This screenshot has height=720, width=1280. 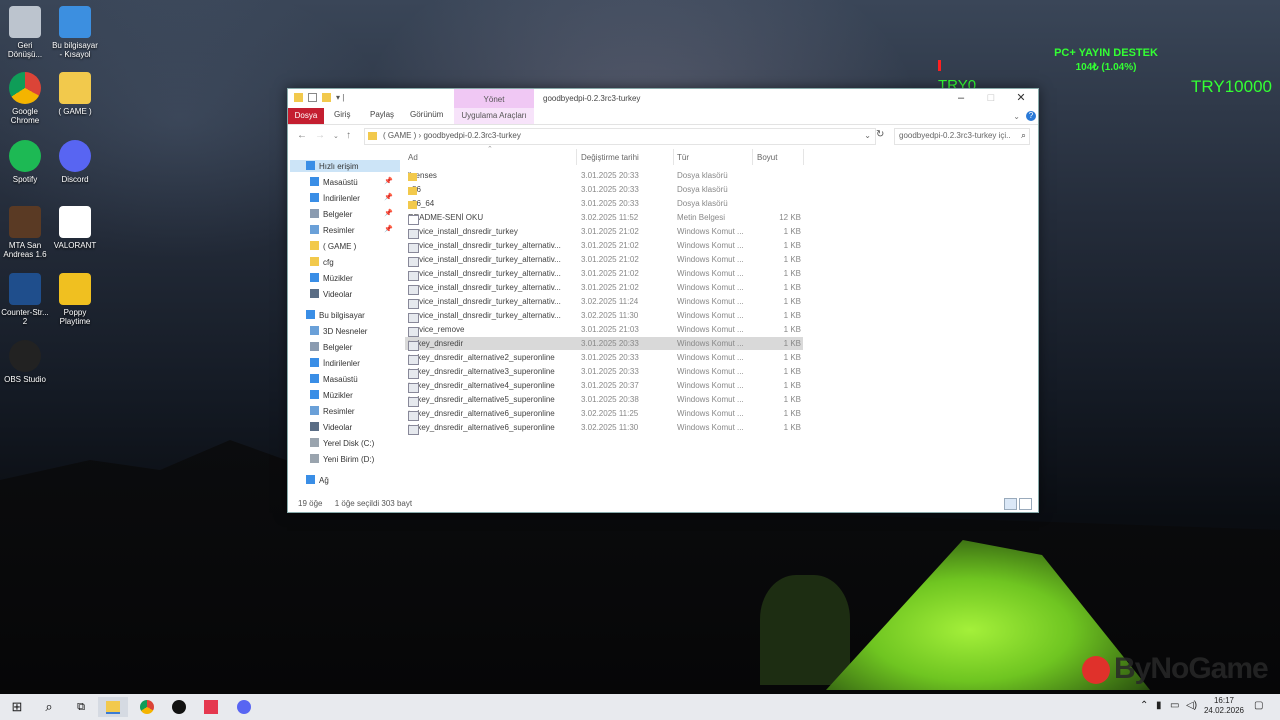 What do you see at coordinates (147, 707) in the screenshot?
I see `chrome-taskbar-icon` at bounding box center [147, 707].